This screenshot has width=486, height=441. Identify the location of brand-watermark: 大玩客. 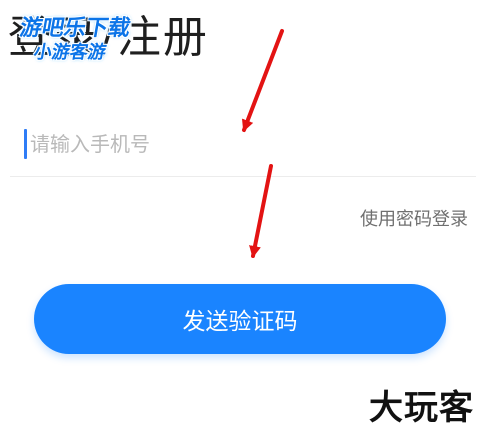
(421, 408).